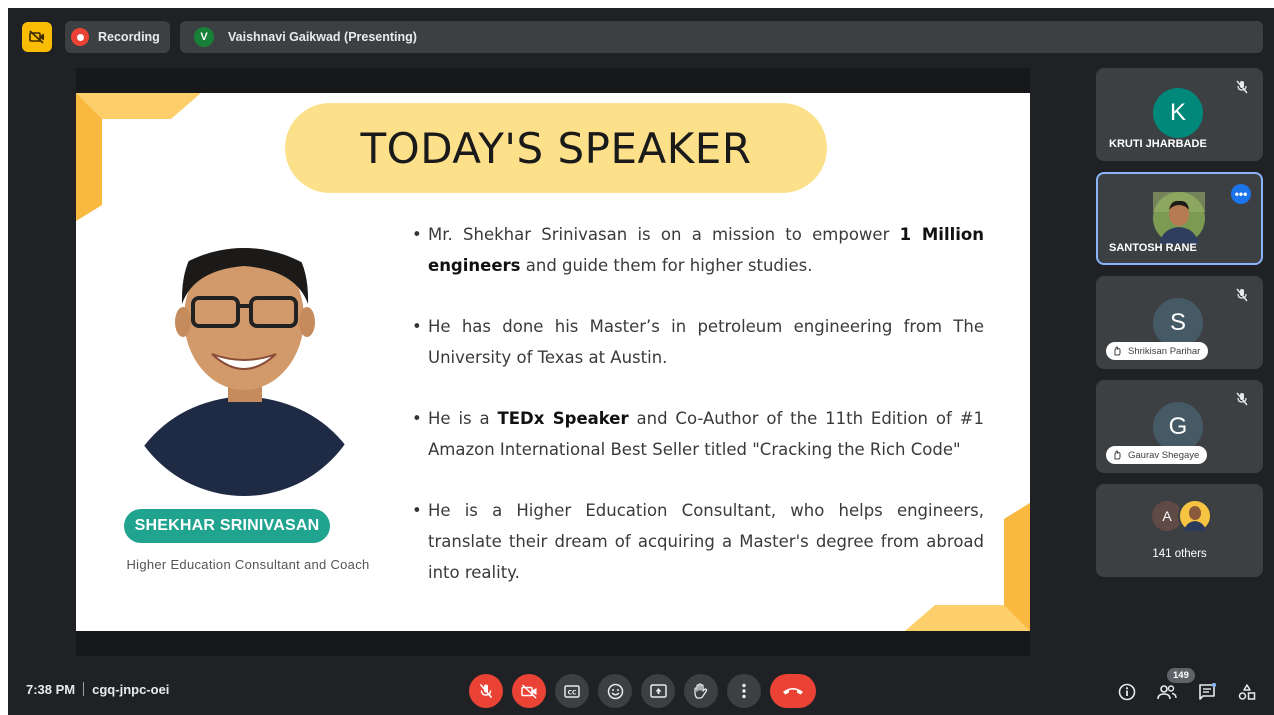 The height and width of the screenshot is (715, 1274). What do you see at coordinates (131, 689) in the screenshot?
I see `meeting-code: cgq-jnpc-oei` at bounding box center [131, 689].